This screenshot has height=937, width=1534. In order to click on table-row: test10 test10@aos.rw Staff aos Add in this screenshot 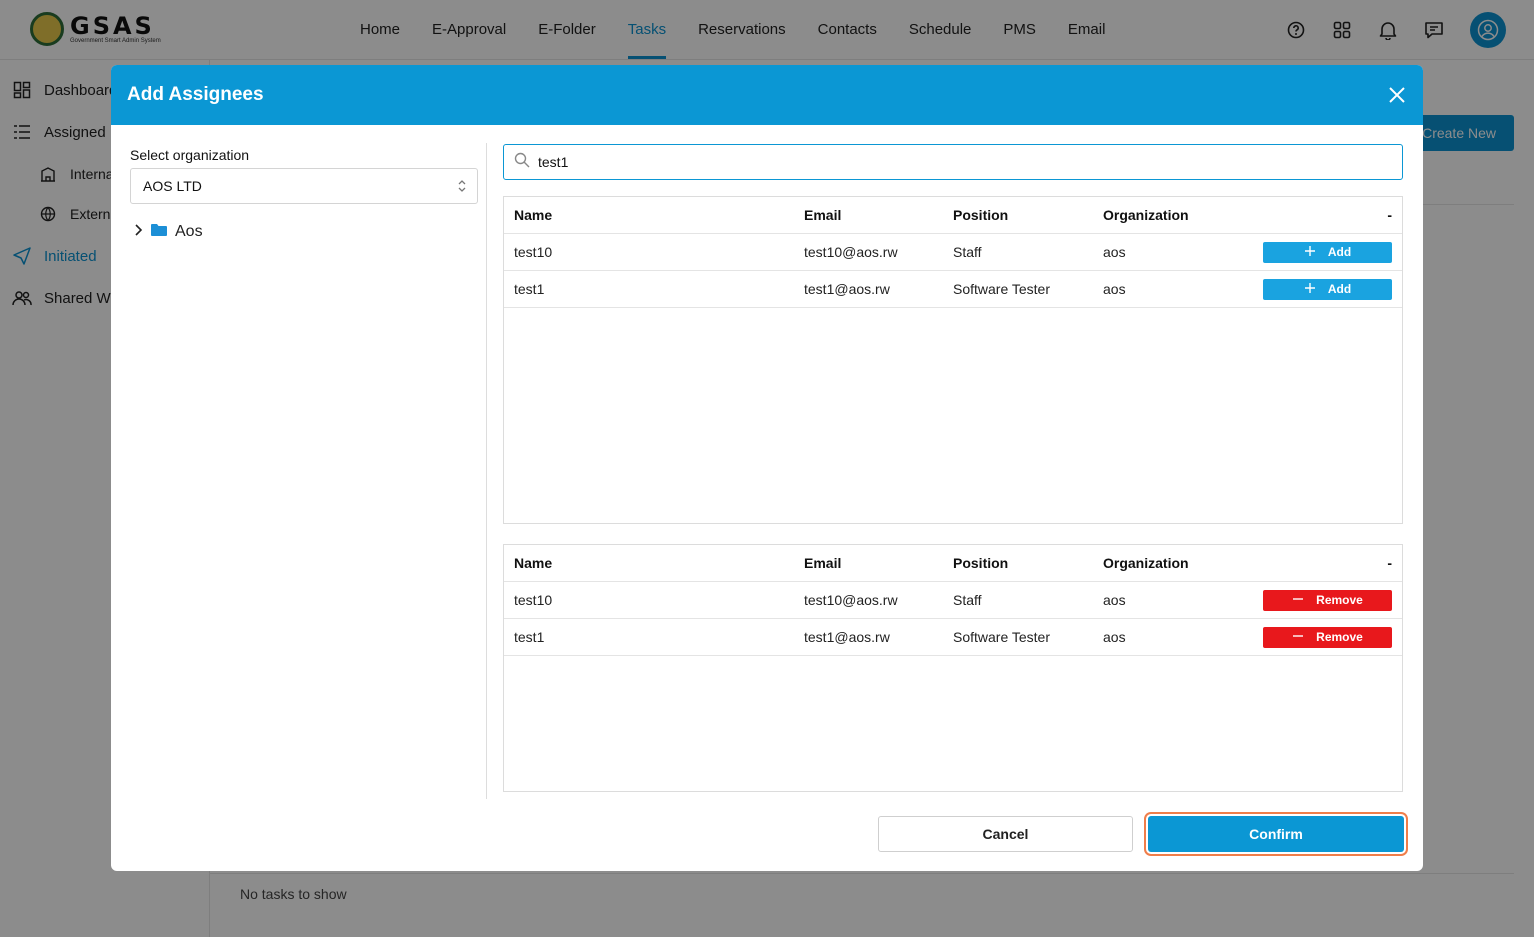, I will do `click(953, 252)`.